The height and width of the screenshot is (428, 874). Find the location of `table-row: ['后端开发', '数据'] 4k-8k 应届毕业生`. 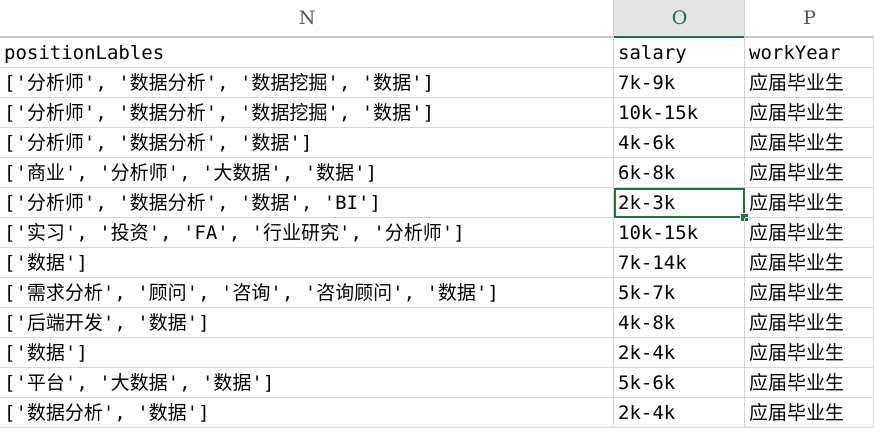

table-row: ['后端开发', '数据'] 4k-8k 应届毕业生 is located at coordinates (437, 323).